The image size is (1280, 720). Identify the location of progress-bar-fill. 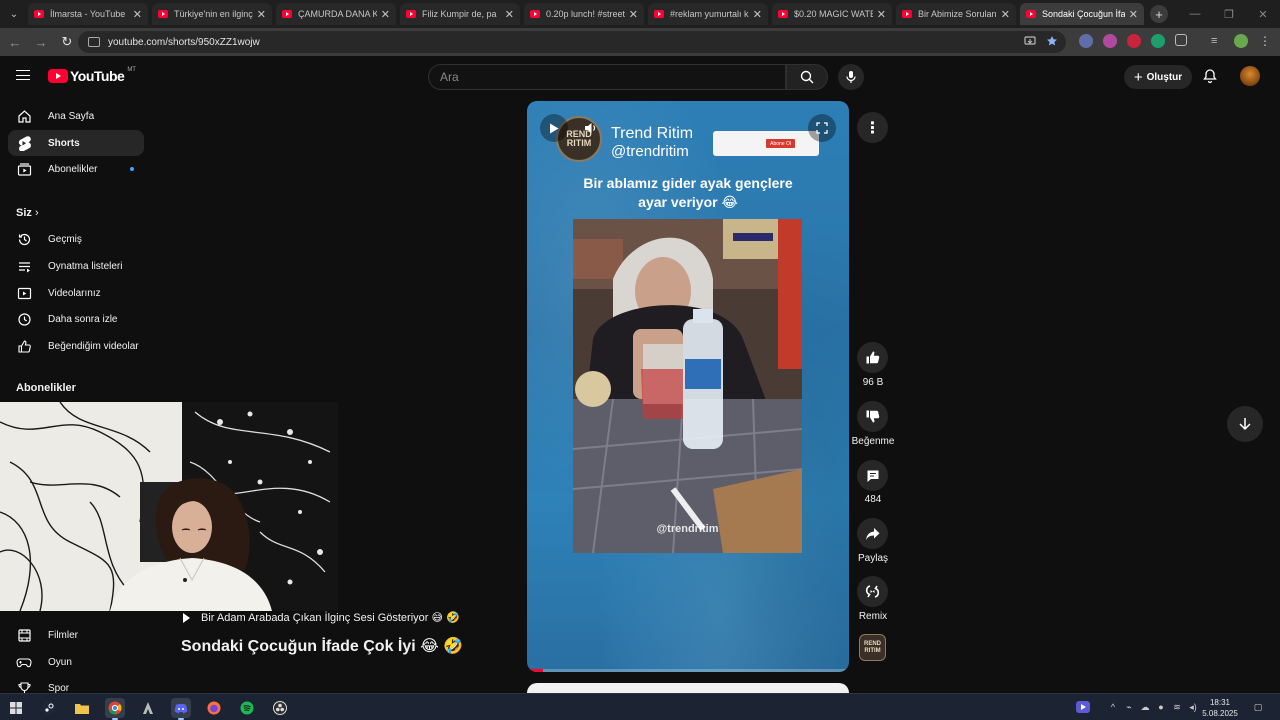
(535, 670).